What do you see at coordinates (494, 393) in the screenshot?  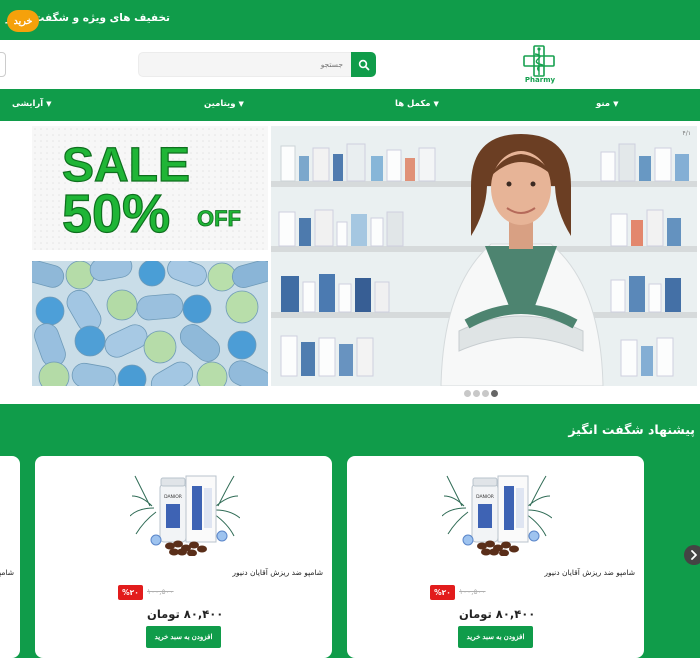 I see `slider-dot-active` at bounding box center [494, 393].